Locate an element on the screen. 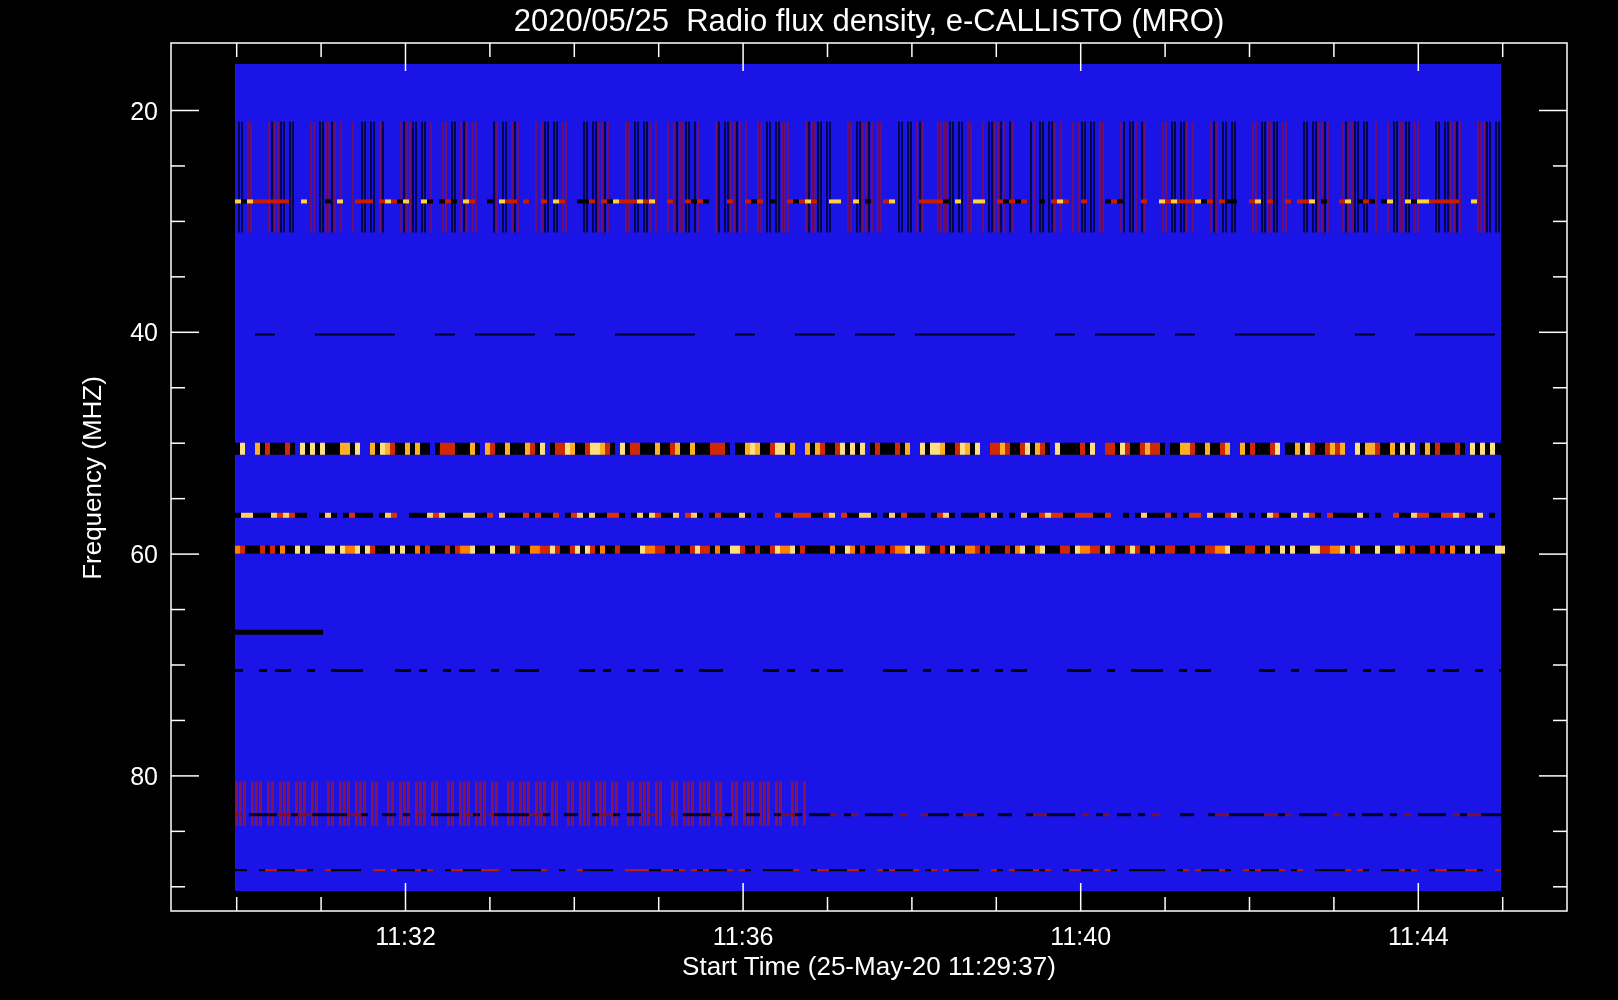 This screenshot has width=1618, height=1000. y-tick-label: 80 is located at coordinates (144, 775).